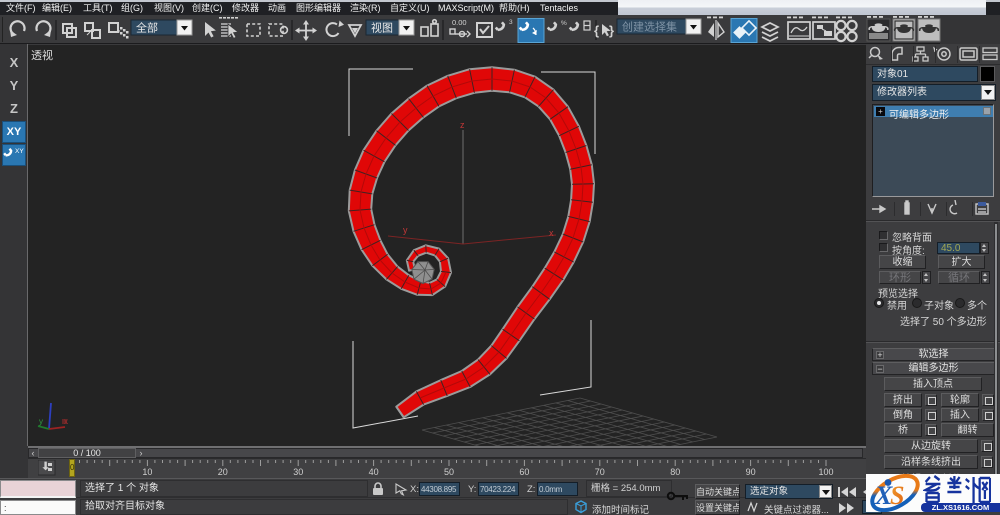 The width and height of the screenshot is (1000, 515). What do you see at coordinates (223, 472) in the screenshot?
I see `svg-text: 20` at bounding box center [223, 472].